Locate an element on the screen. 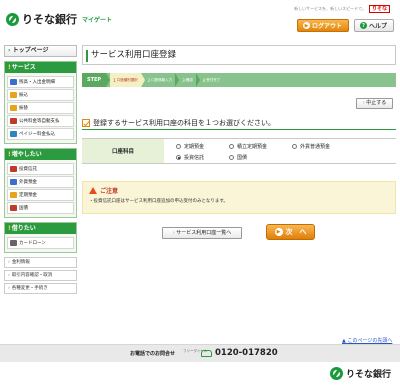 The image size is (400, 389). help-button: ? ヘルプ is located at coordinates (374, 25).